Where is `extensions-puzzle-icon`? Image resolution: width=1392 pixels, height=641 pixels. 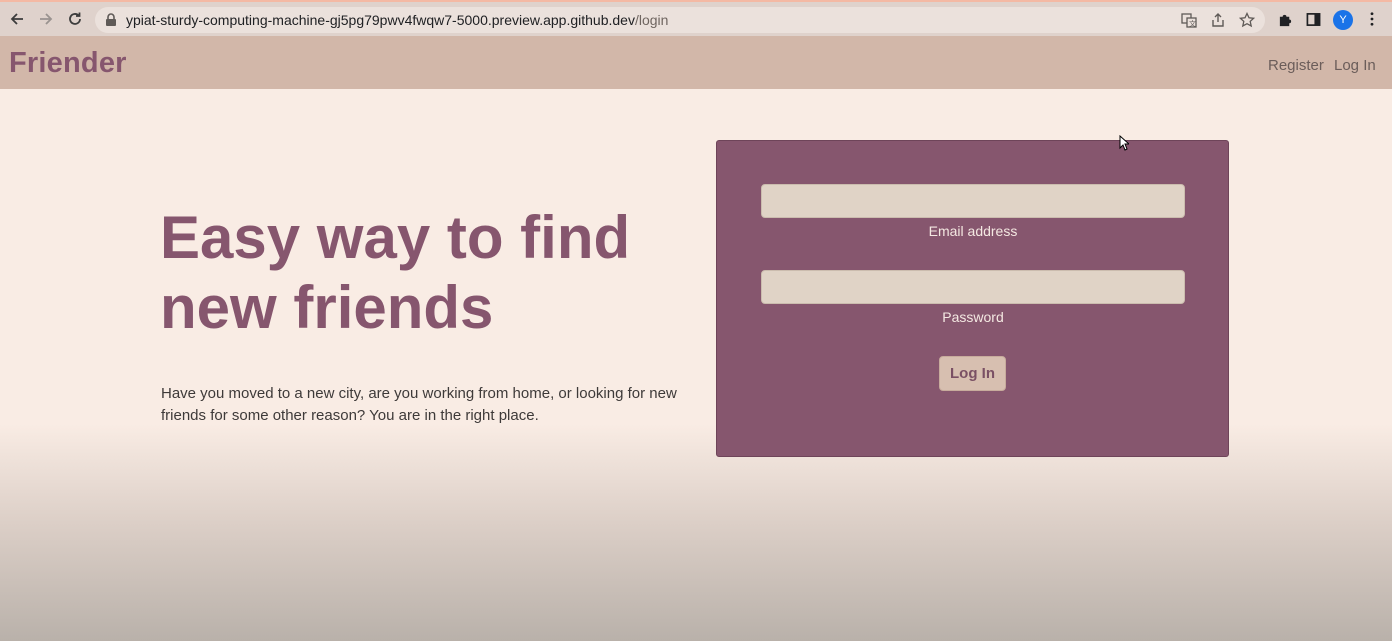
extensions-puzzle-icon is located at coordinates (1285, 19).